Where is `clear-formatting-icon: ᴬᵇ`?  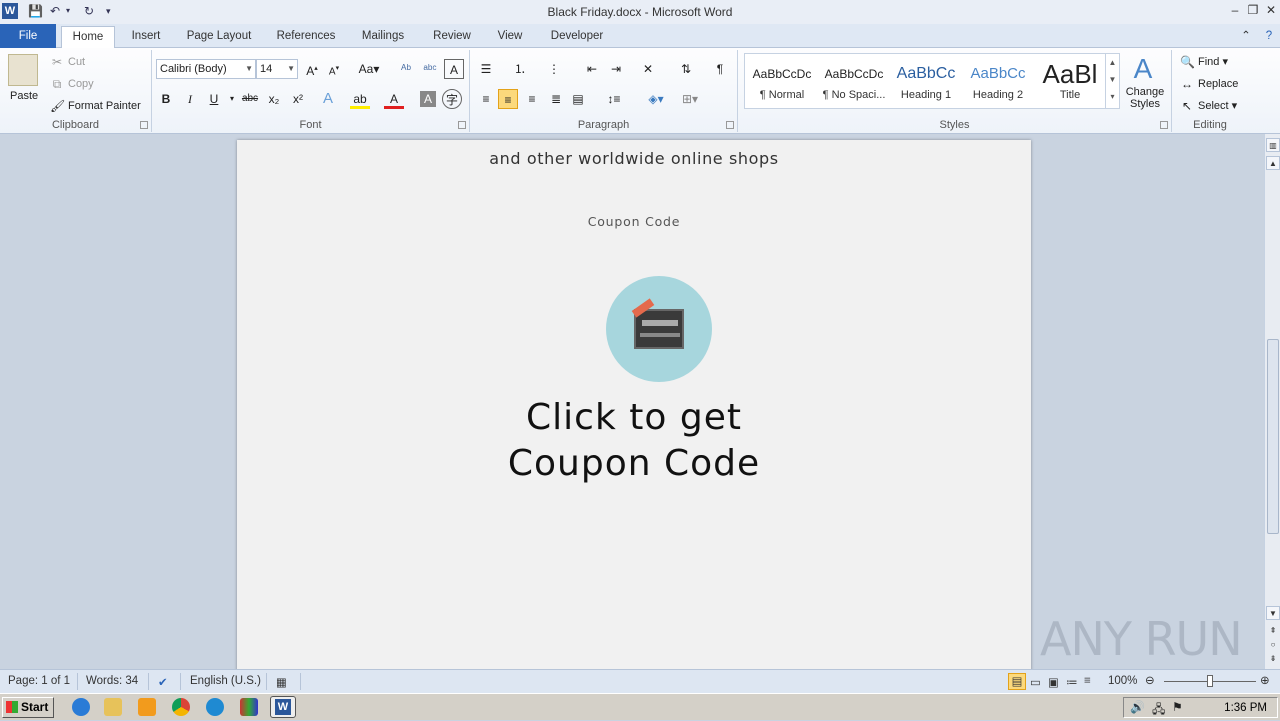
clear-formatting-icon: ᴬᵇ is located at coordinates (406, 69).